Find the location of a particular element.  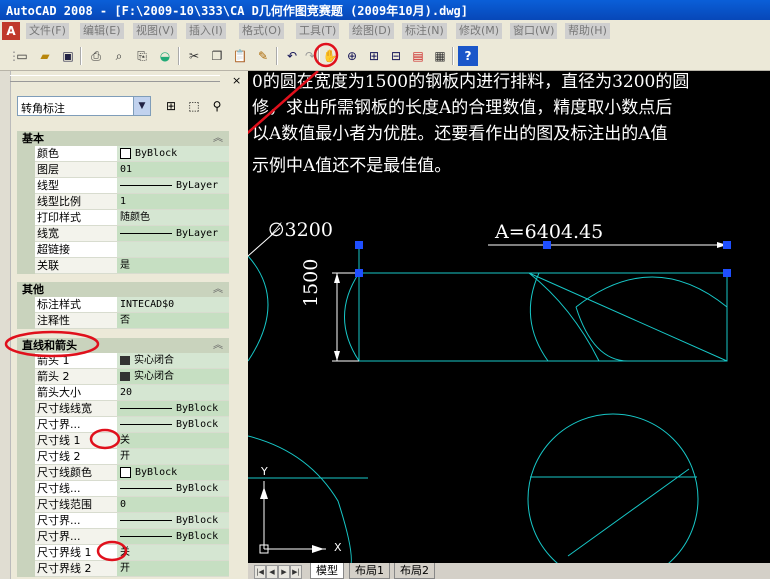

property-name: 线宽 is located at coordinates (76, 233).